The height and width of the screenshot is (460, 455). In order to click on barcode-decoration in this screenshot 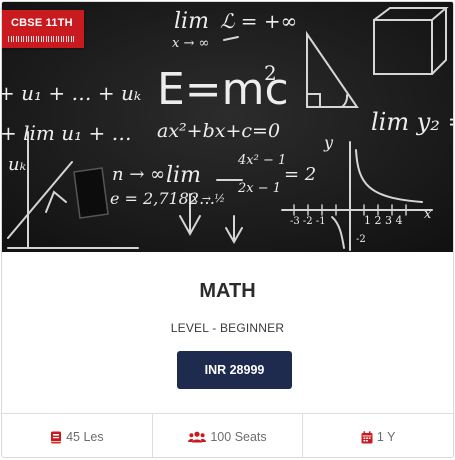, I will do `click(41, 39)`.